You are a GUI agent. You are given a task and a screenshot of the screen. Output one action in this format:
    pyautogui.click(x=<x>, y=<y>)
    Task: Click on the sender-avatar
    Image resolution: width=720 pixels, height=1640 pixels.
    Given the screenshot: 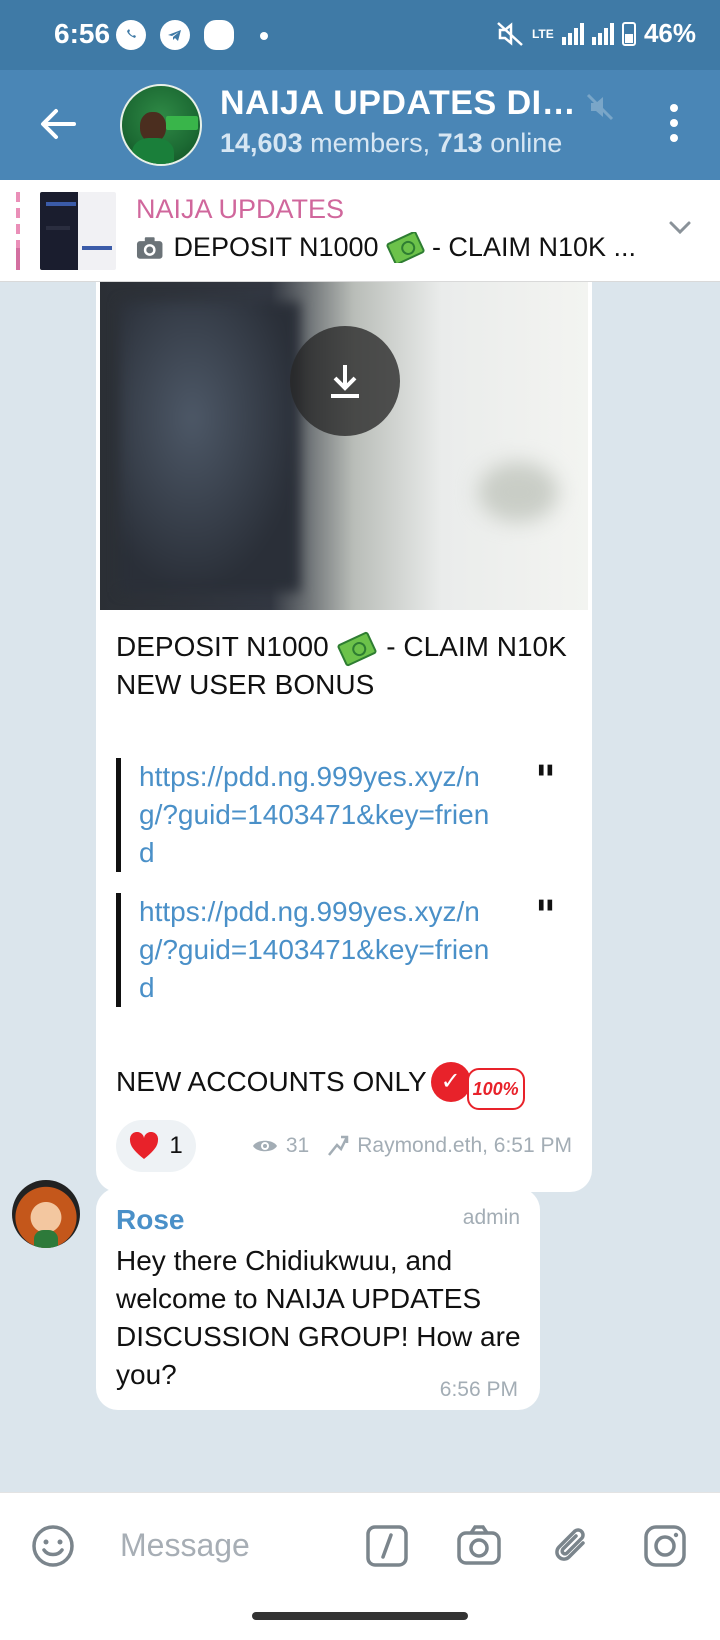 What is the action you would take?
    pyautogui.click(x=46, y=1214)
    